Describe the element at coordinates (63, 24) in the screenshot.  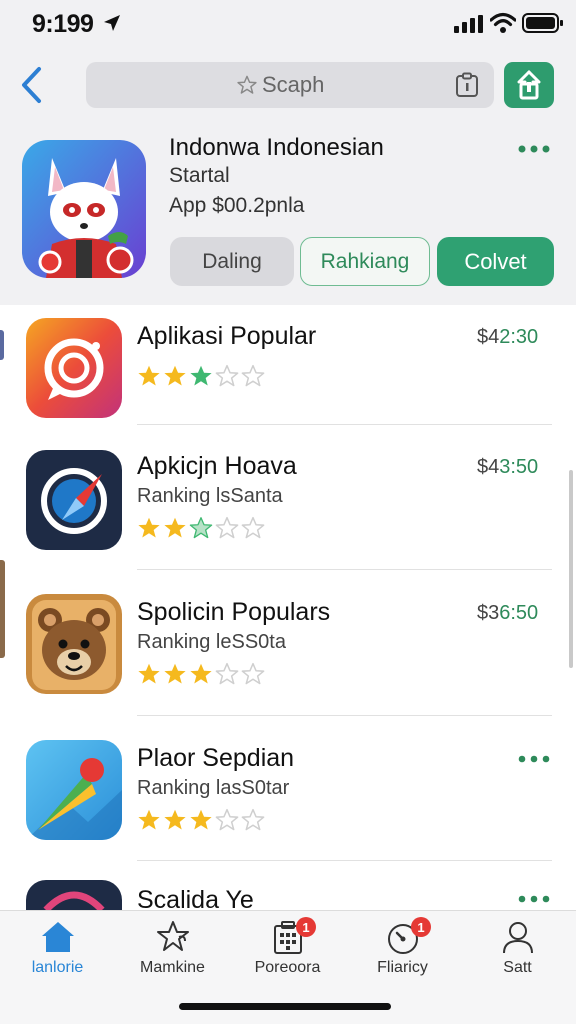
I see `status-time: 9:199` at that location.